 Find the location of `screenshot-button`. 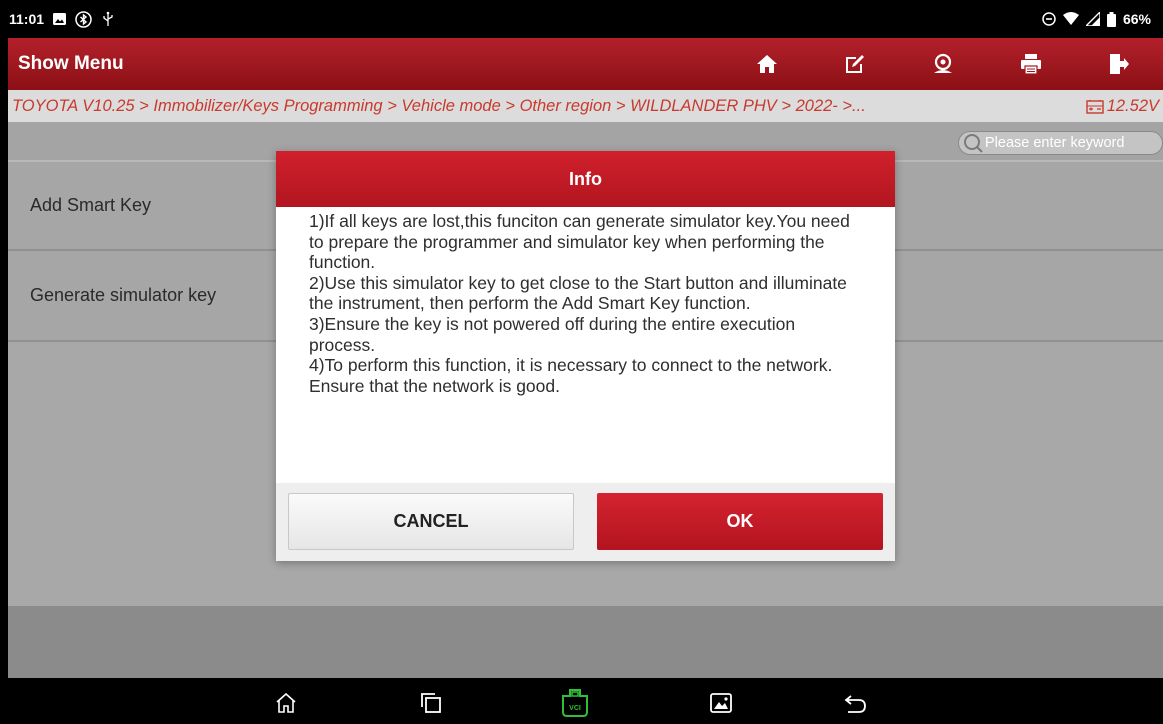

screenshot-button is located at coordinates (721, 703).